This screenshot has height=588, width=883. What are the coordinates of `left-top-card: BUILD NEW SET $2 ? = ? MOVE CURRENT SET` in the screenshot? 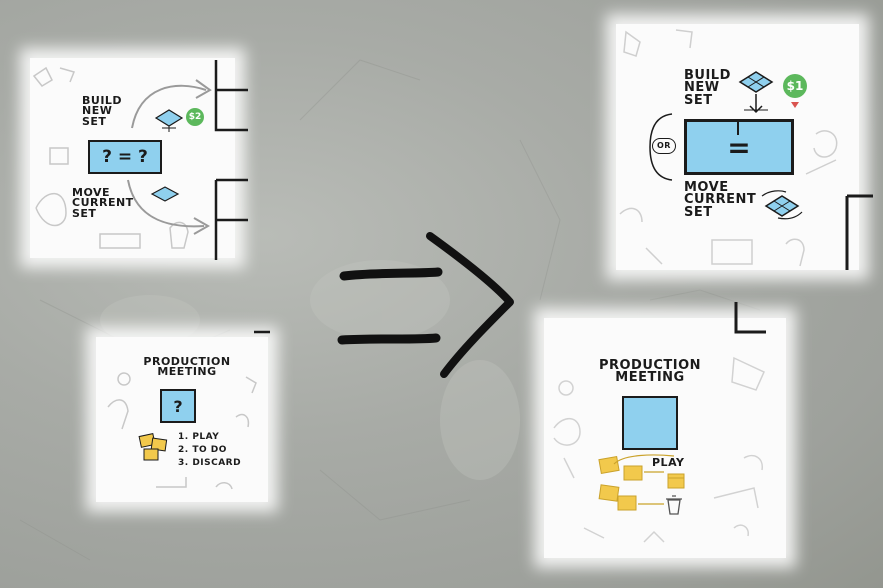 It's located at (132, 158).